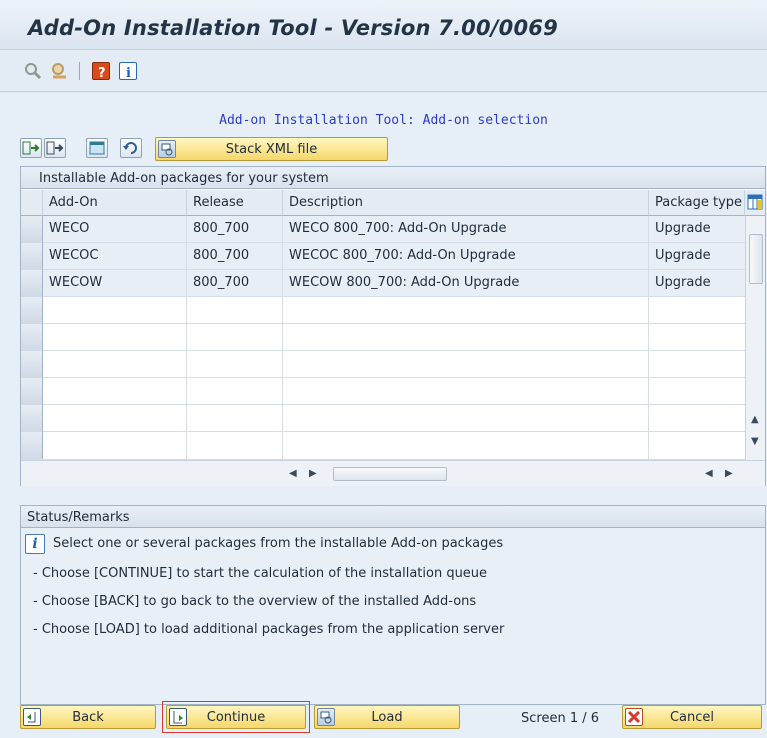 This screenshot has width=767, height=738. What do you see at coordinates (79, 71) in the screenshot?
I see `toolbar-separator` at bounding box center [79, 71].